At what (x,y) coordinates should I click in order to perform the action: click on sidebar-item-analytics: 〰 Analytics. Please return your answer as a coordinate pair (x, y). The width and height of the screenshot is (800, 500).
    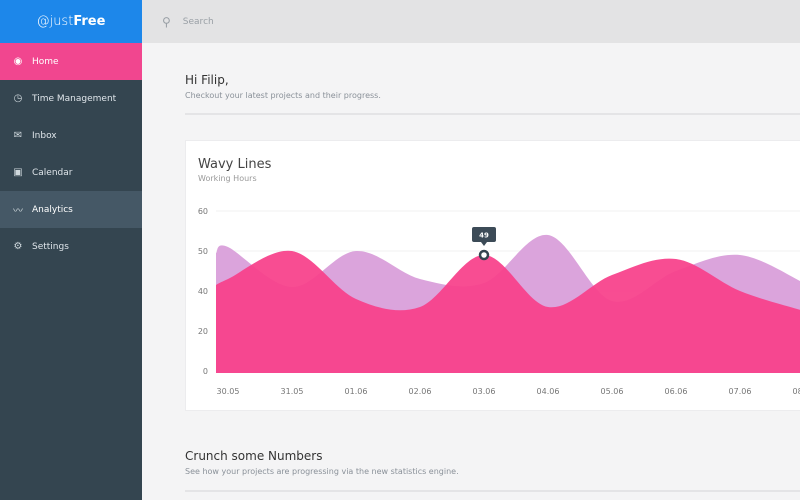
    Looking at the image, I should click on (71, 209).